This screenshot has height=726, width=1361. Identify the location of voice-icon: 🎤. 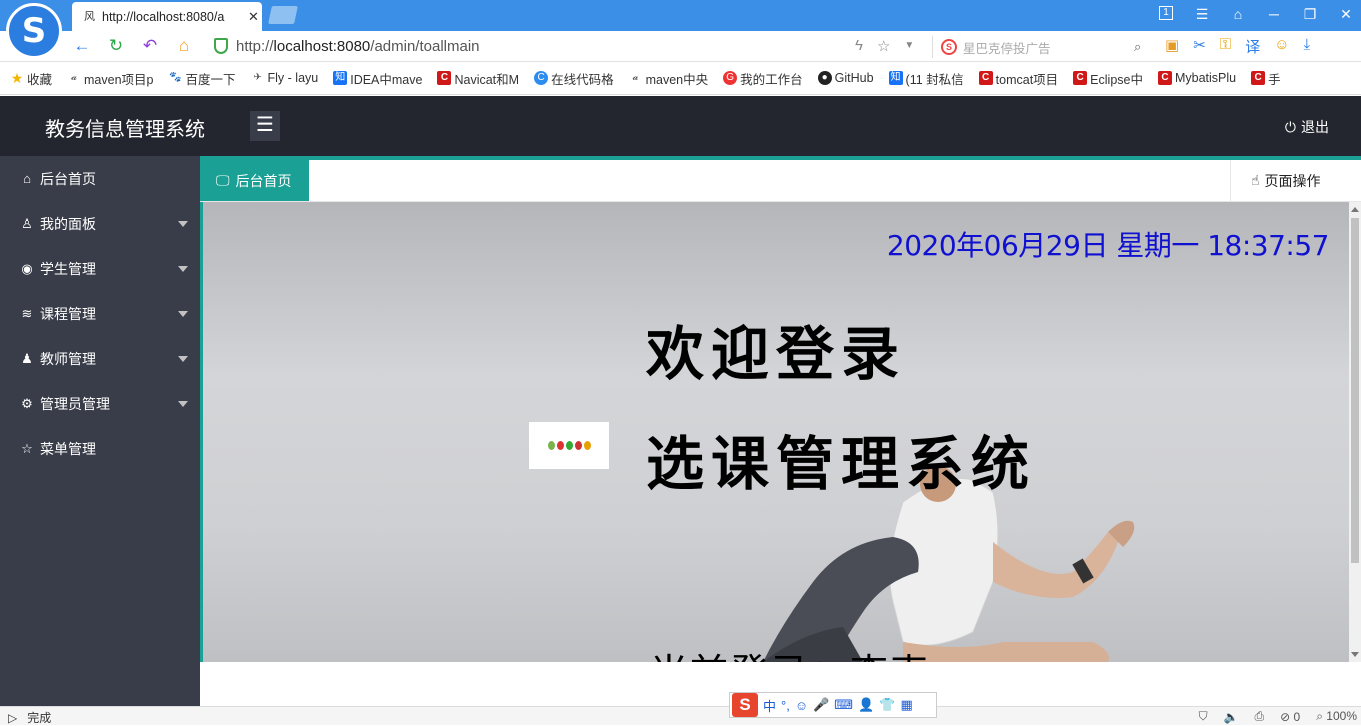
(821, 705).